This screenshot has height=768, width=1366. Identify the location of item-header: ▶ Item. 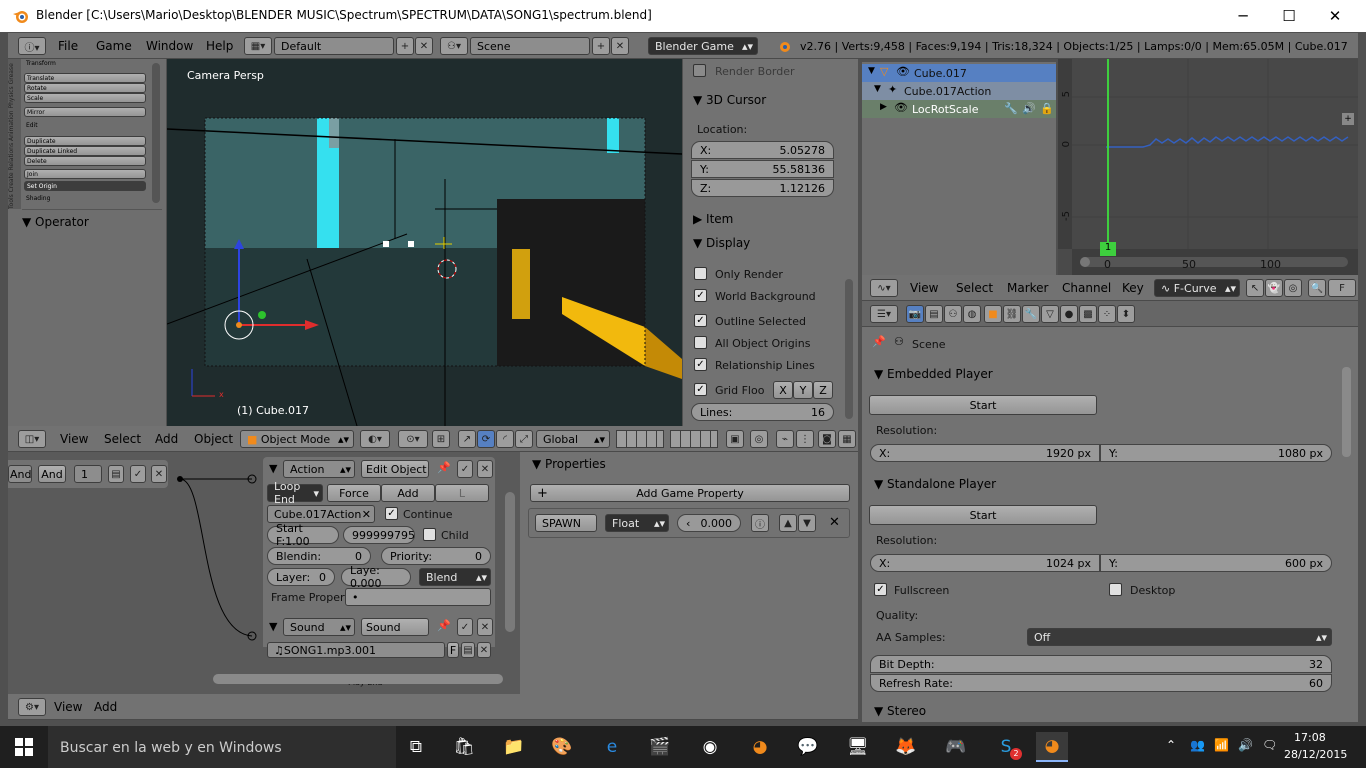
(713, 219).